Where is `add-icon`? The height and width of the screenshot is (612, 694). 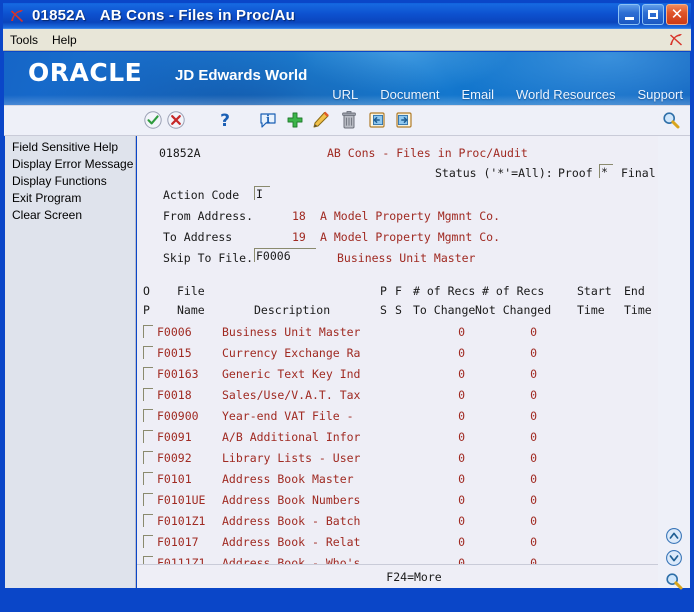 add-icon is located at coordinates (295, 120).